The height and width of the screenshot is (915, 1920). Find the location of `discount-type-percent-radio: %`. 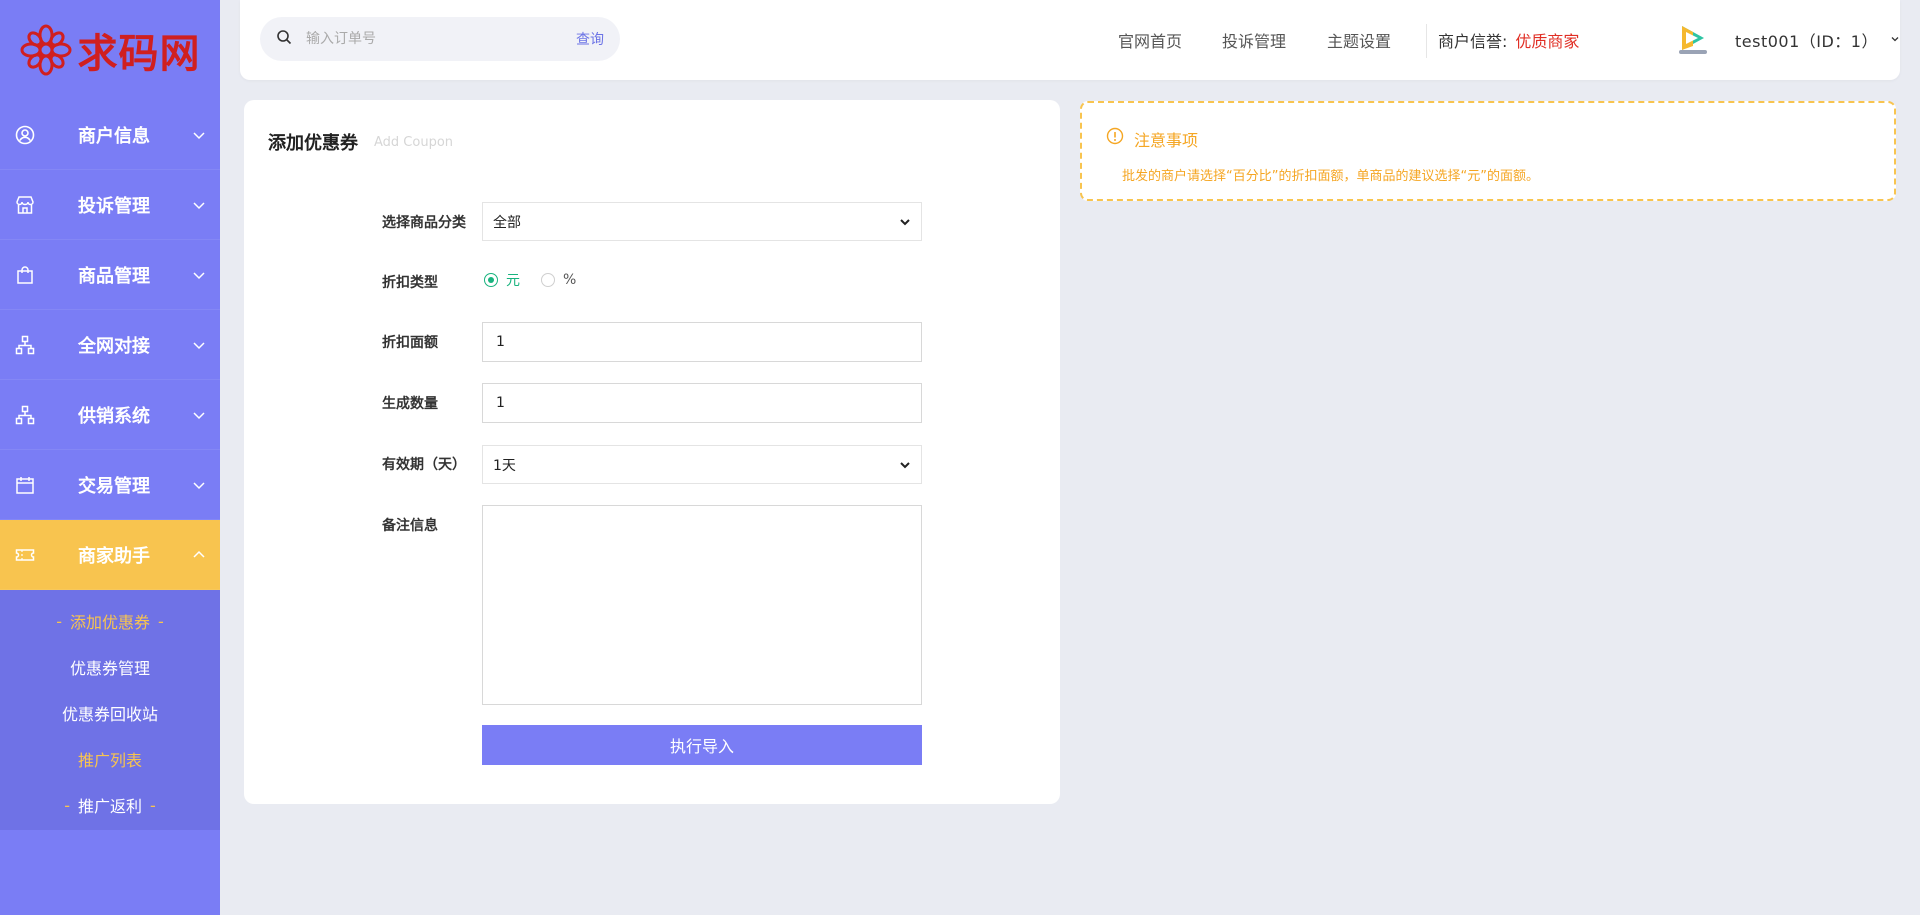

discount-type-percent-radio: % is located at coordinates (558, 280).